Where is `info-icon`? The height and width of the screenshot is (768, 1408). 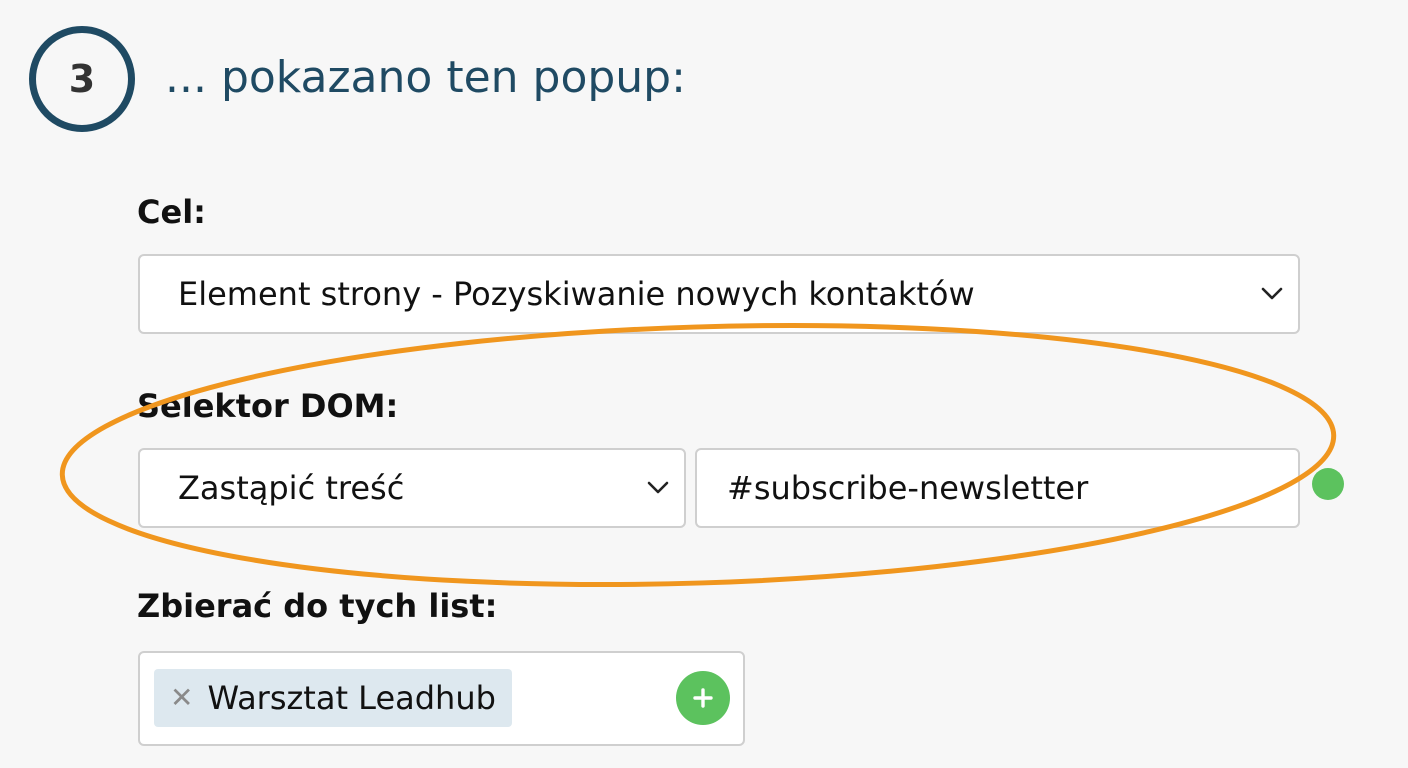 info-icon is located at coordinates (1328, 484).